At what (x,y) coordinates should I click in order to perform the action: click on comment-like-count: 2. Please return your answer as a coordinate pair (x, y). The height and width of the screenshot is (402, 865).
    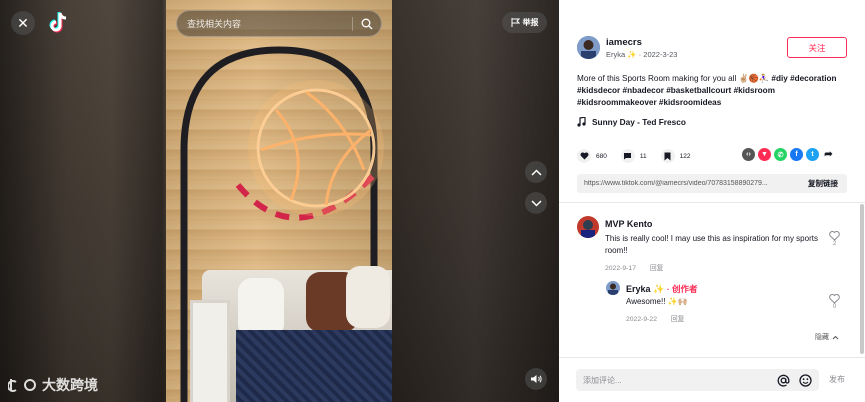
    Looking at the image, I should click on (834, 244).